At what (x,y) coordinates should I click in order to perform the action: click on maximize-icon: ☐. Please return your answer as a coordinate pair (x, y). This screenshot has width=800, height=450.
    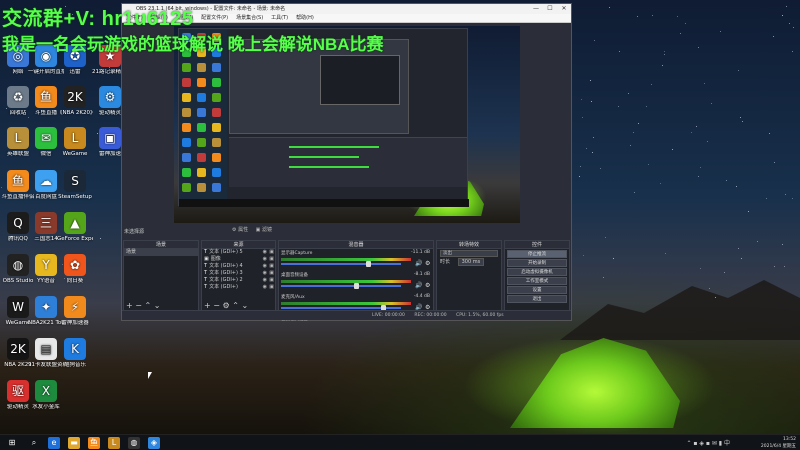
    Looking at the image, I should click on (550, 9).